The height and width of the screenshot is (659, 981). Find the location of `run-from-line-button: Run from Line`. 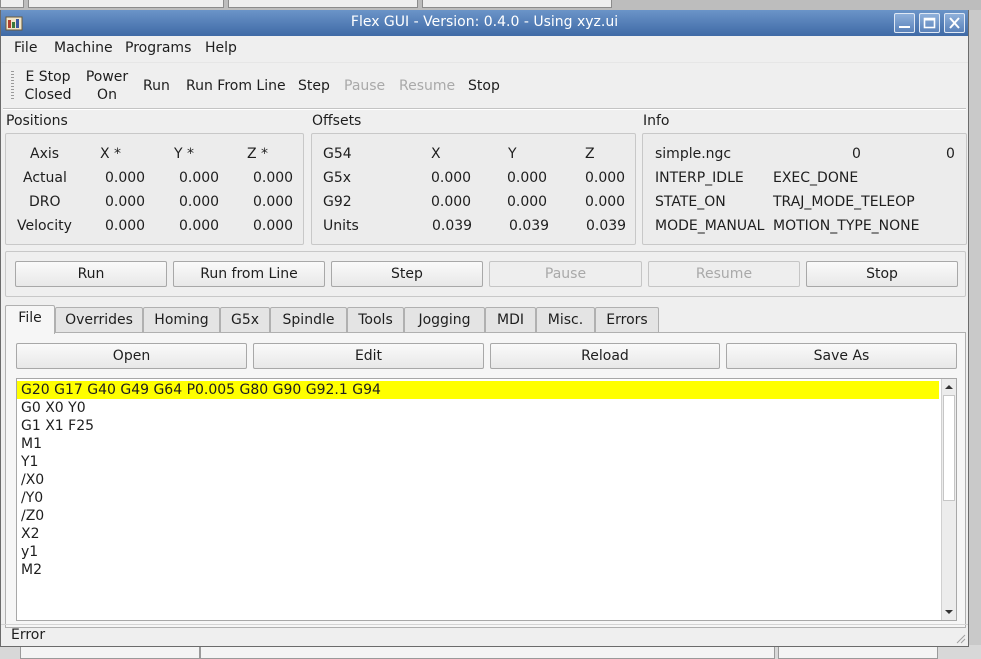

run-from-line-button: Run from Line is located at coordinates (249, 274).